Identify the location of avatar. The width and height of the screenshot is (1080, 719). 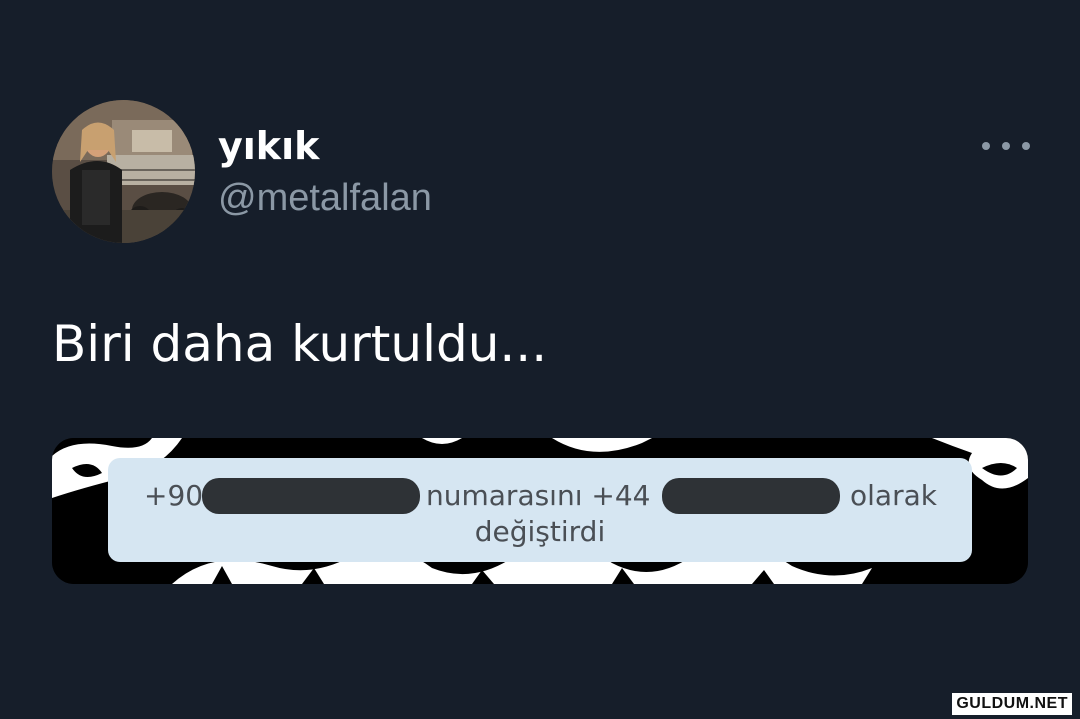
(123, 171).